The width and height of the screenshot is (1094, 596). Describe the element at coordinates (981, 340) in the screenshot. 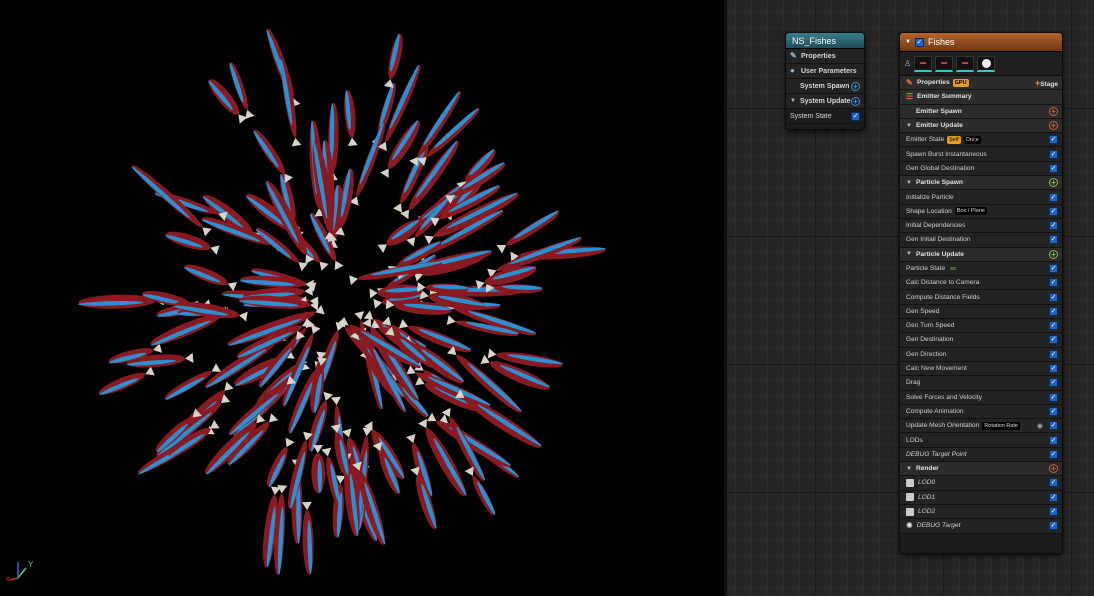

I see `module-row: Gen Destination ✓` at that location.